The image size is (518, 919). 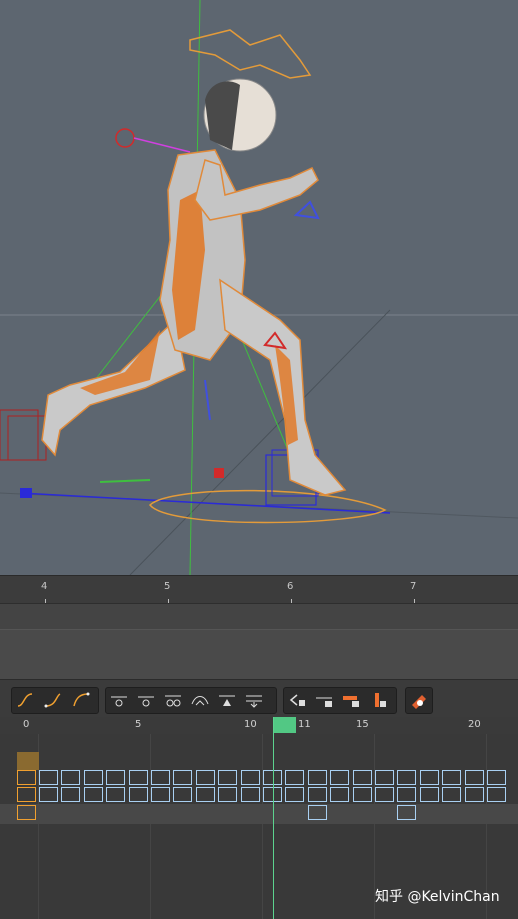 What do you see at coordinates (53, 699) in the screenshot?
I see `ease-in-icon` at bounding box center [53, 699].